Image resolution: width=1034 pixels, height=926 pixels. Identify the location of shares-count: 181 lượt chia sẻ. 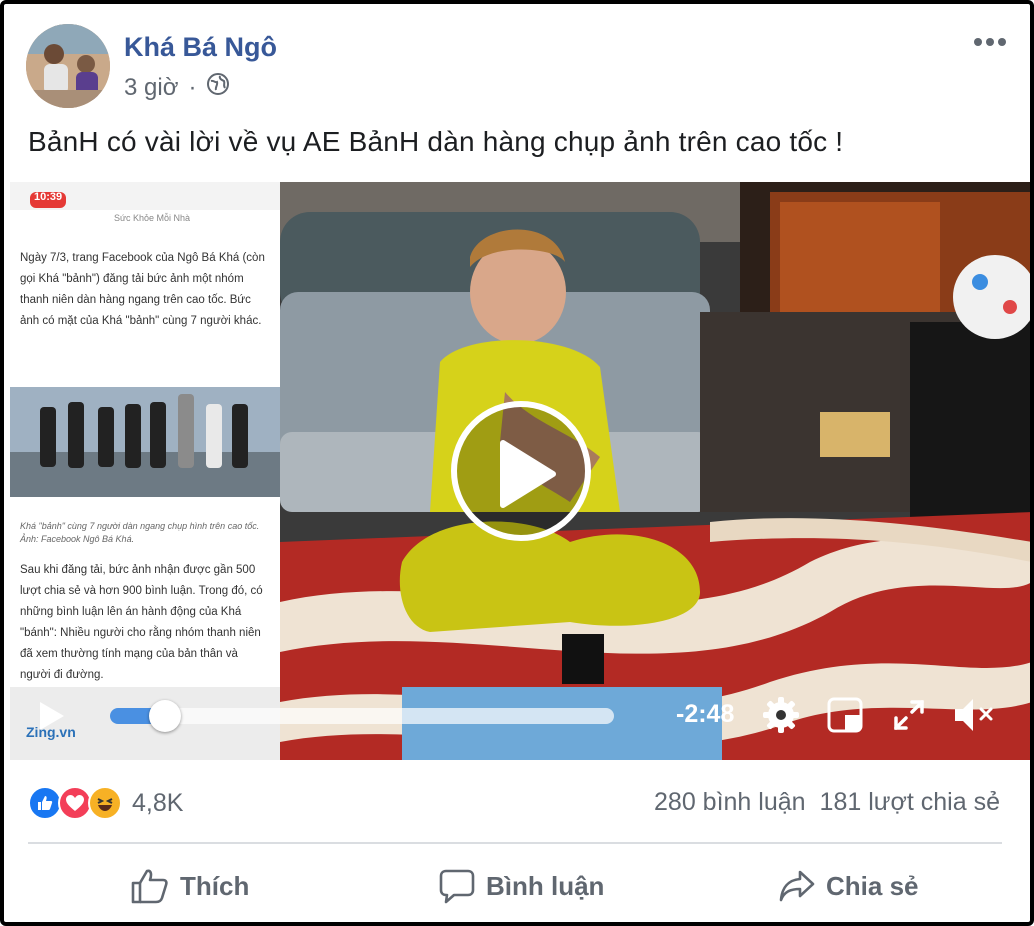
(910, 802).